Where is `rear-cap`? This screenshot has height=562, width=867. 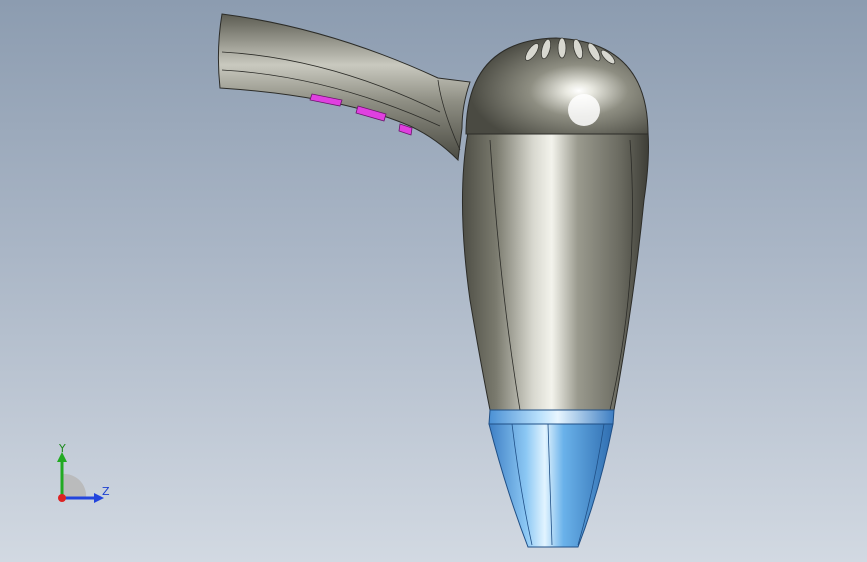 rear-cap is located at coordinates (557, 86).